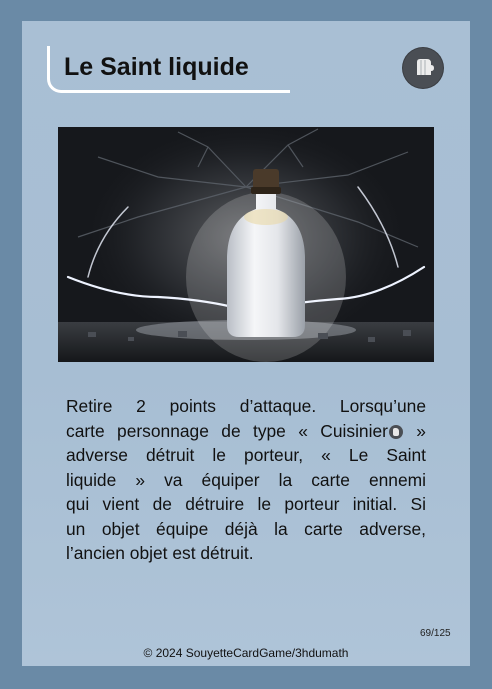 The height and width of the screenshot is (689, 492). What do you see at coordinates (414, 430) in the screenshot?
I see `description-line-closing: »` at bounding box center [414, 430].